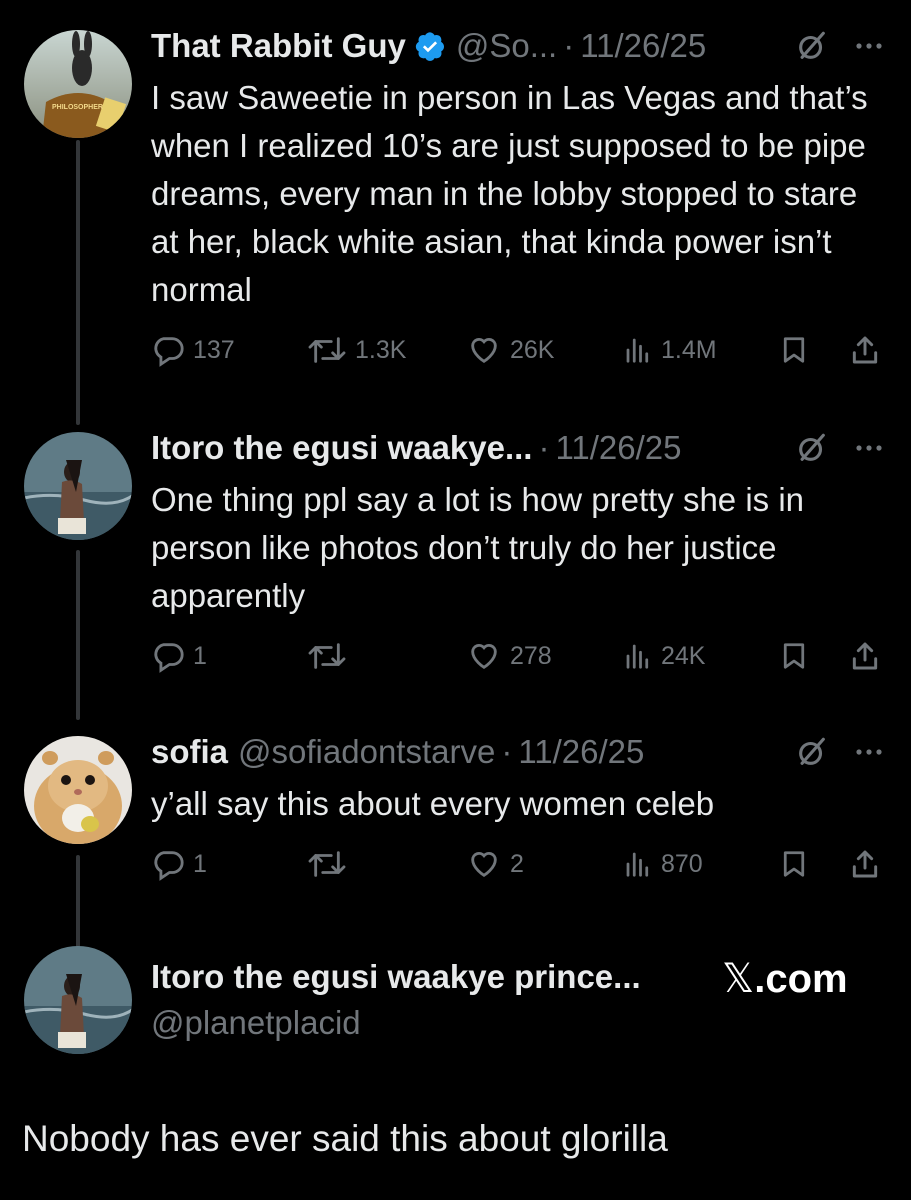 The image size is (911, 1200). I want to click on tweet-actions: 1 2 870, so click(518, 864).